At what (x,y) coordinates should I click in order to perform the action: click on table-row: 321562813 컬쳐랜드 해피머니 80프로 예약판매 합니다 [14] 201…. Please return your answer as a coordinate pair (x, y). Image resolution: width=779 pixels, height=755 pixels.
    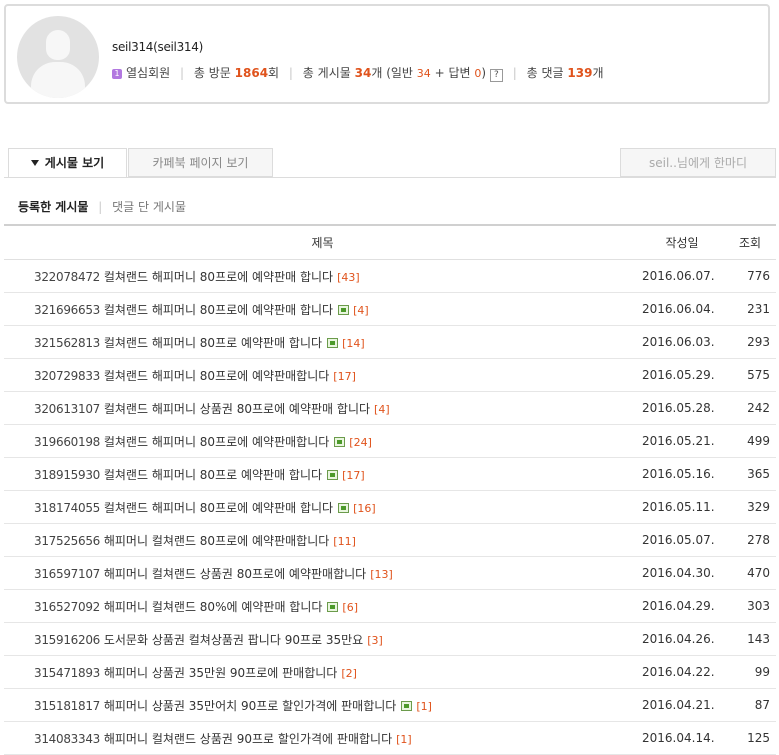
    Looking at the image, I should click on (390, 342).